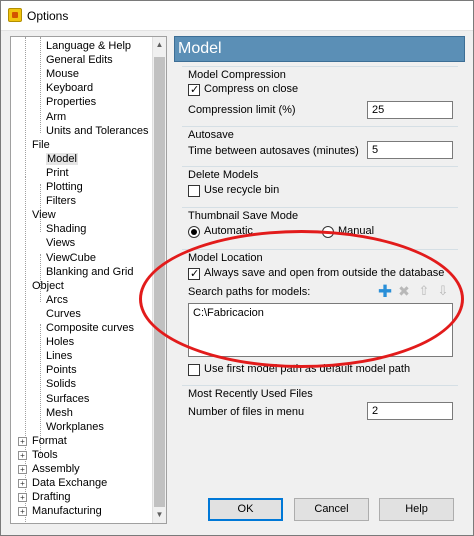 Image resolution: width=474 pixels, height=536 pixels. I want to click on tree-item: + Data Exchange, so click(63, 483).